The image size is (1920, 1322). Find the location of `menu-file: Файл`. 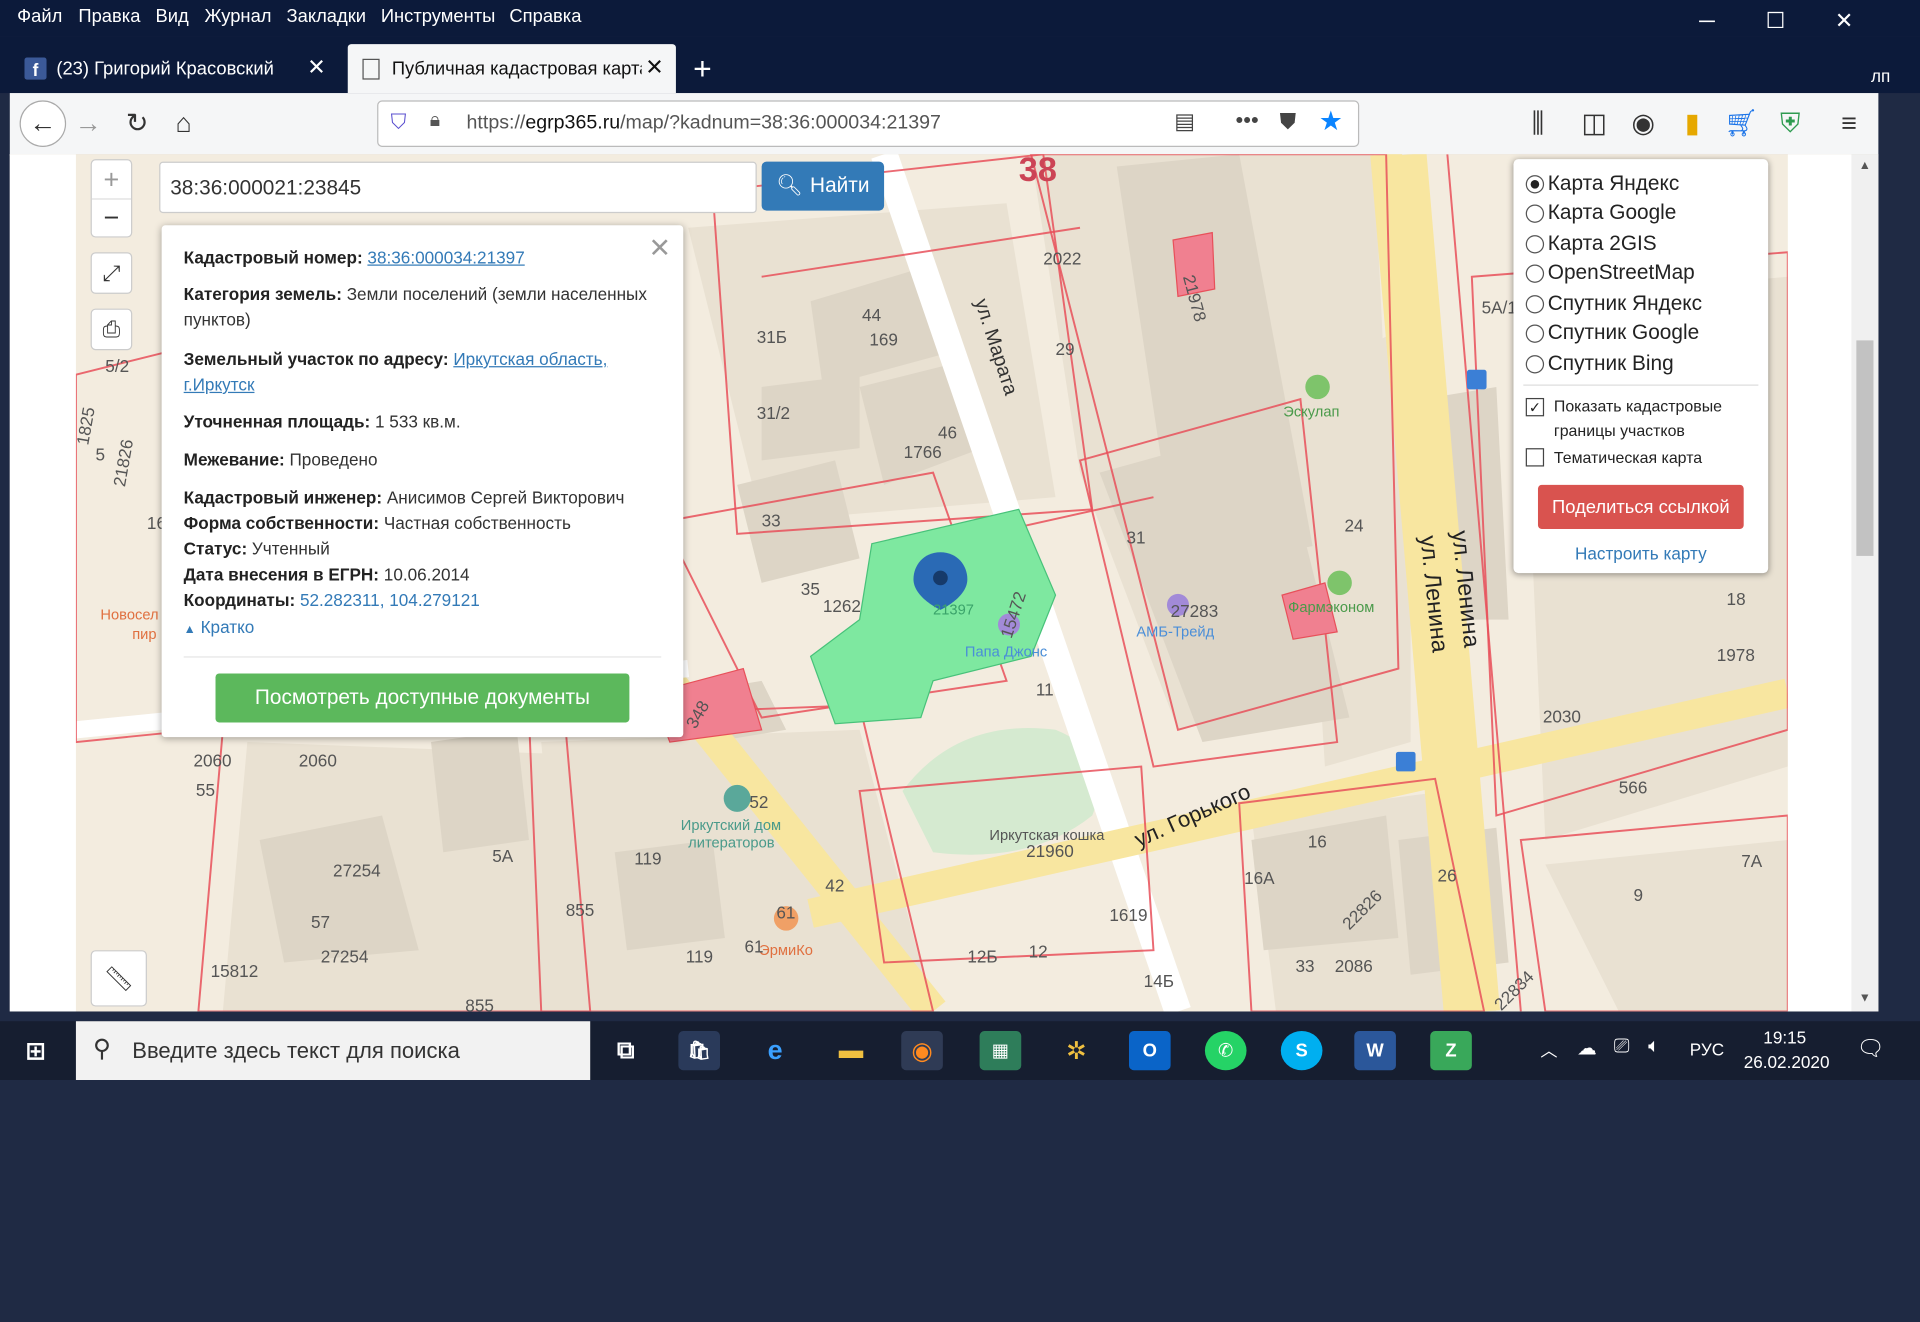

menu-file: Файл is located at coordinates (39, 16).